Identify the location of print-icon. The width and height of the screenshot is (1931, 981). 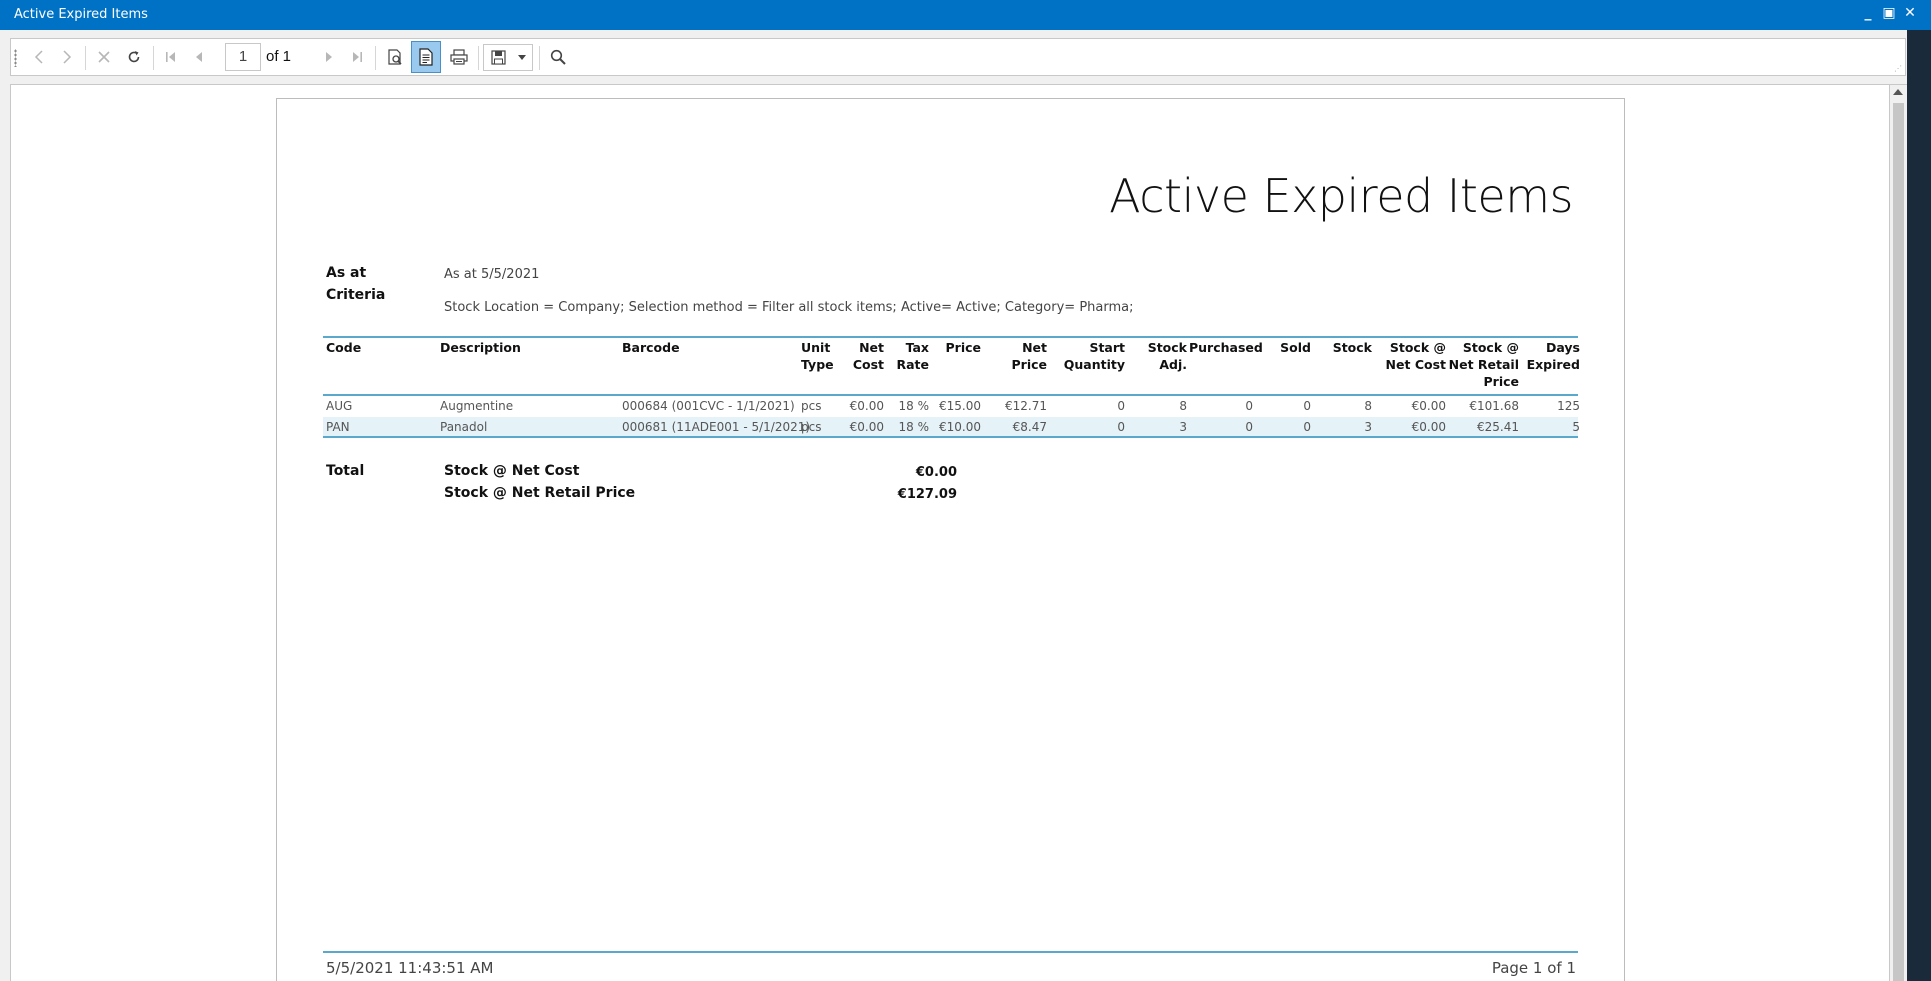
(459, 57).